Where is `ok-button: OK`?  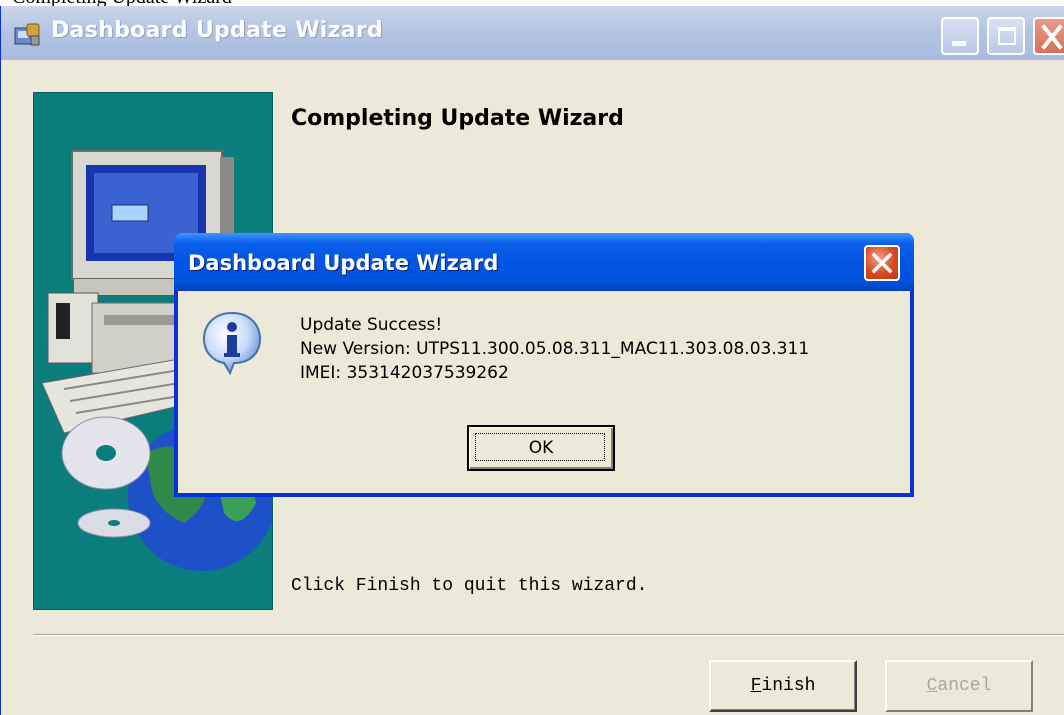 ok-button: OK is located at coordinates (541, 448).